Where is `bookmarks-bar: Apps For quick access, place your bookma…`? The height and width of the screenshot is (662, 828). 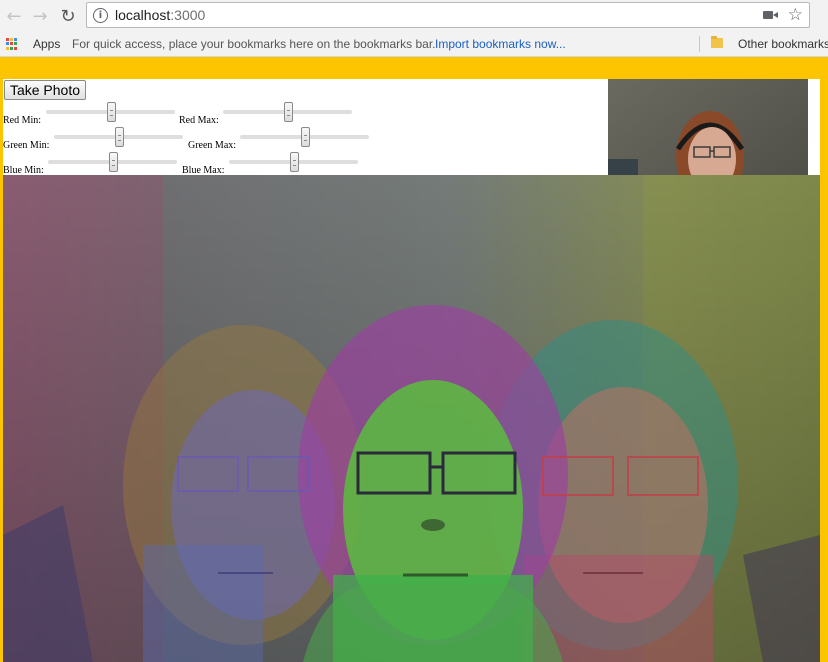
bookmarks-bar: Apps For quick access, place your bookma… is located at coordinates (414, 44).